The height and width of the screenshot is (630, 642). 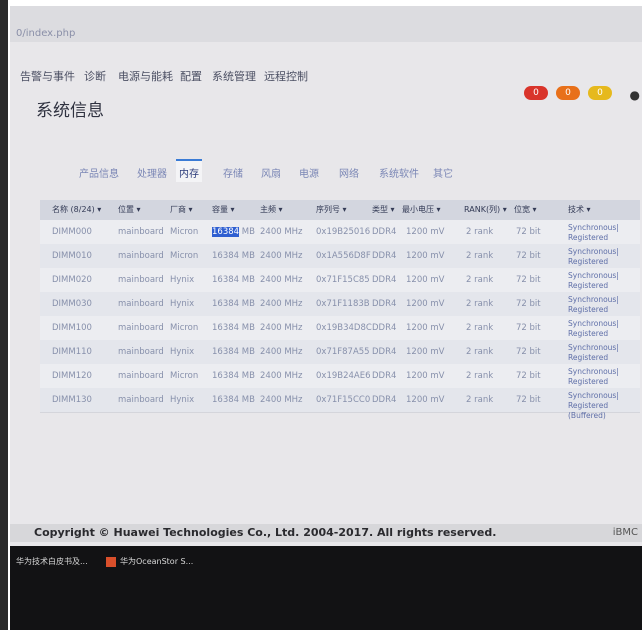 I want to click on col-capacity: 容量 ▾, so click(x=223, y=209).